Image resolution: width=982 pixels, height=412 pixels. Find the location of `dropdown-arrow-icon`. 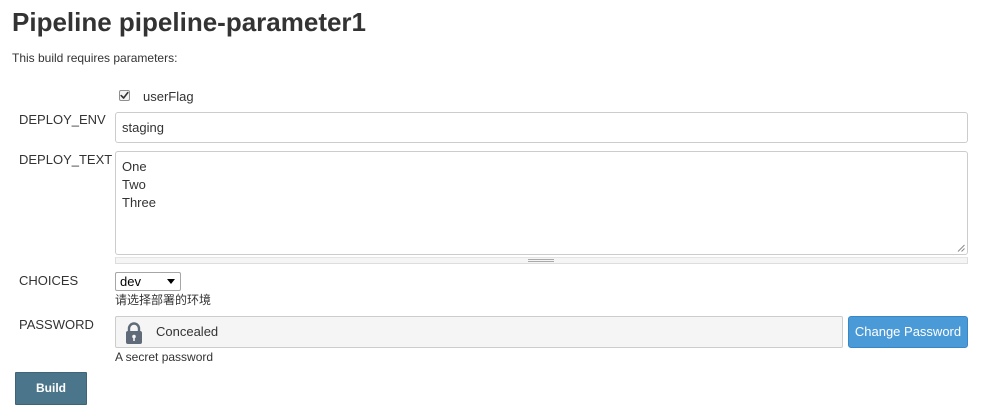

dropdown-arrow-icon is located at coordinates (171, 281).